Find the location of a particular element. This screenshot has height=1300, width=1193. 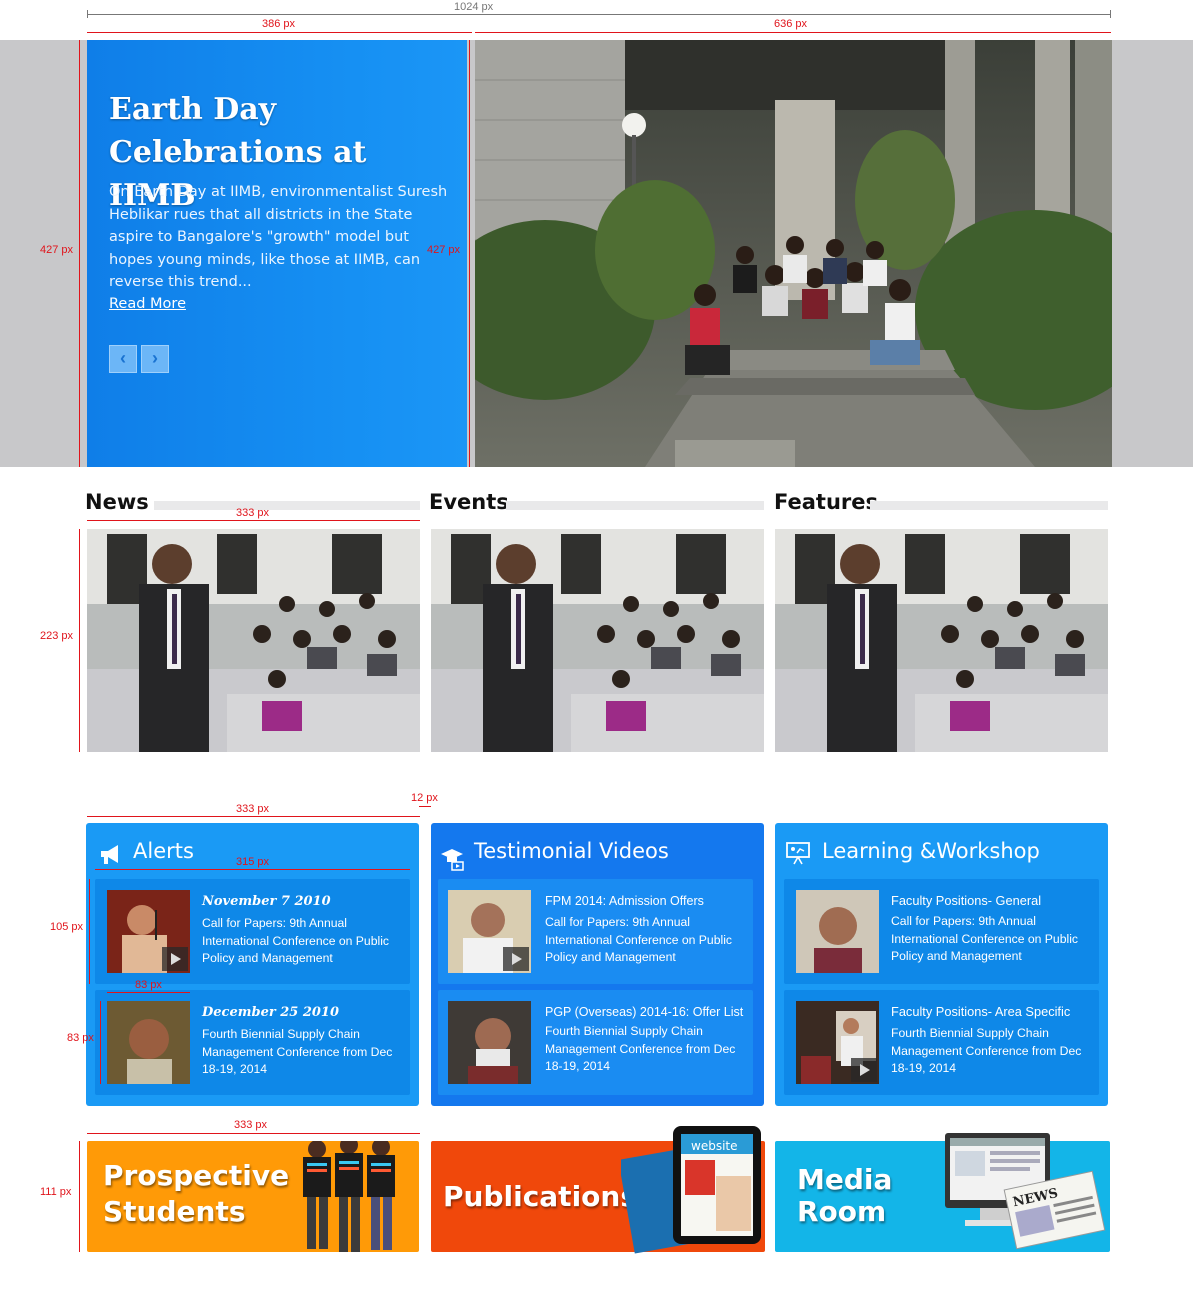

total-width-line is located at coordinates (599, 14).